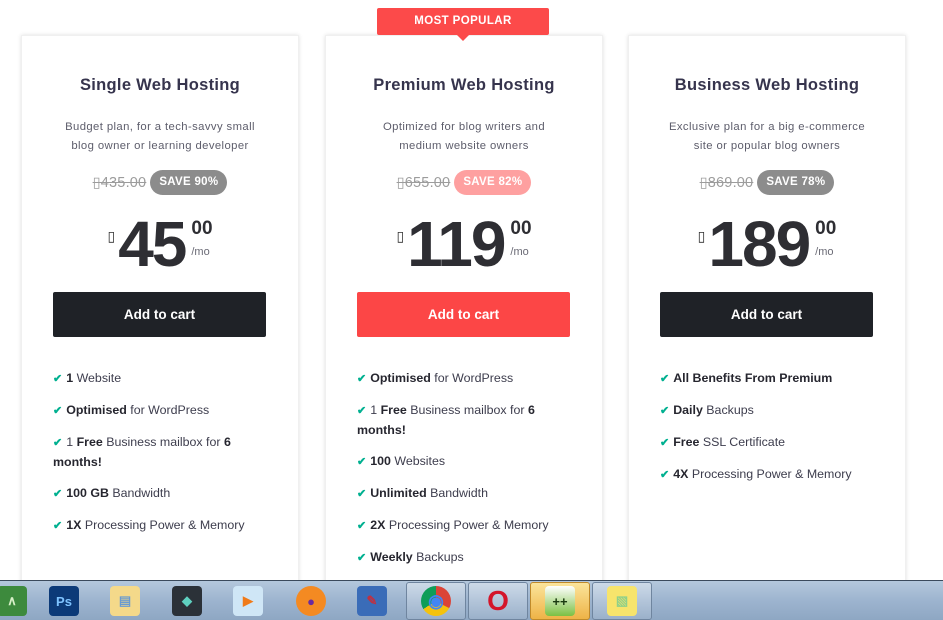  What do you see at coordinates (380, 461) in the screenshot?
I see `feature-highlight: 100` at bounding box center [380, 461].